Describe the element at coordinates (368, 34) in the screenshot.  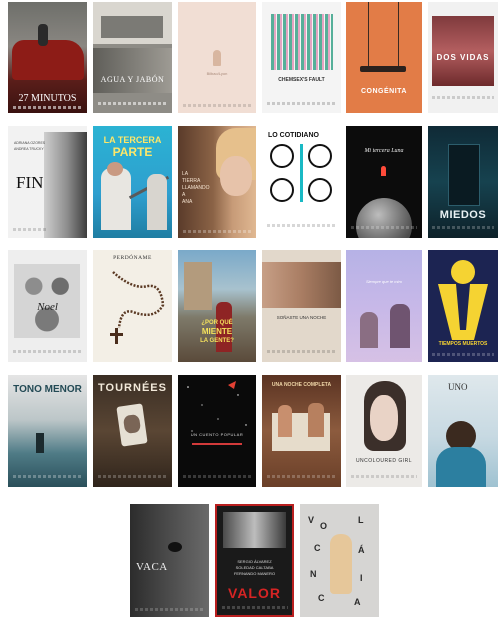
I see `swing-rope-left` at that location.